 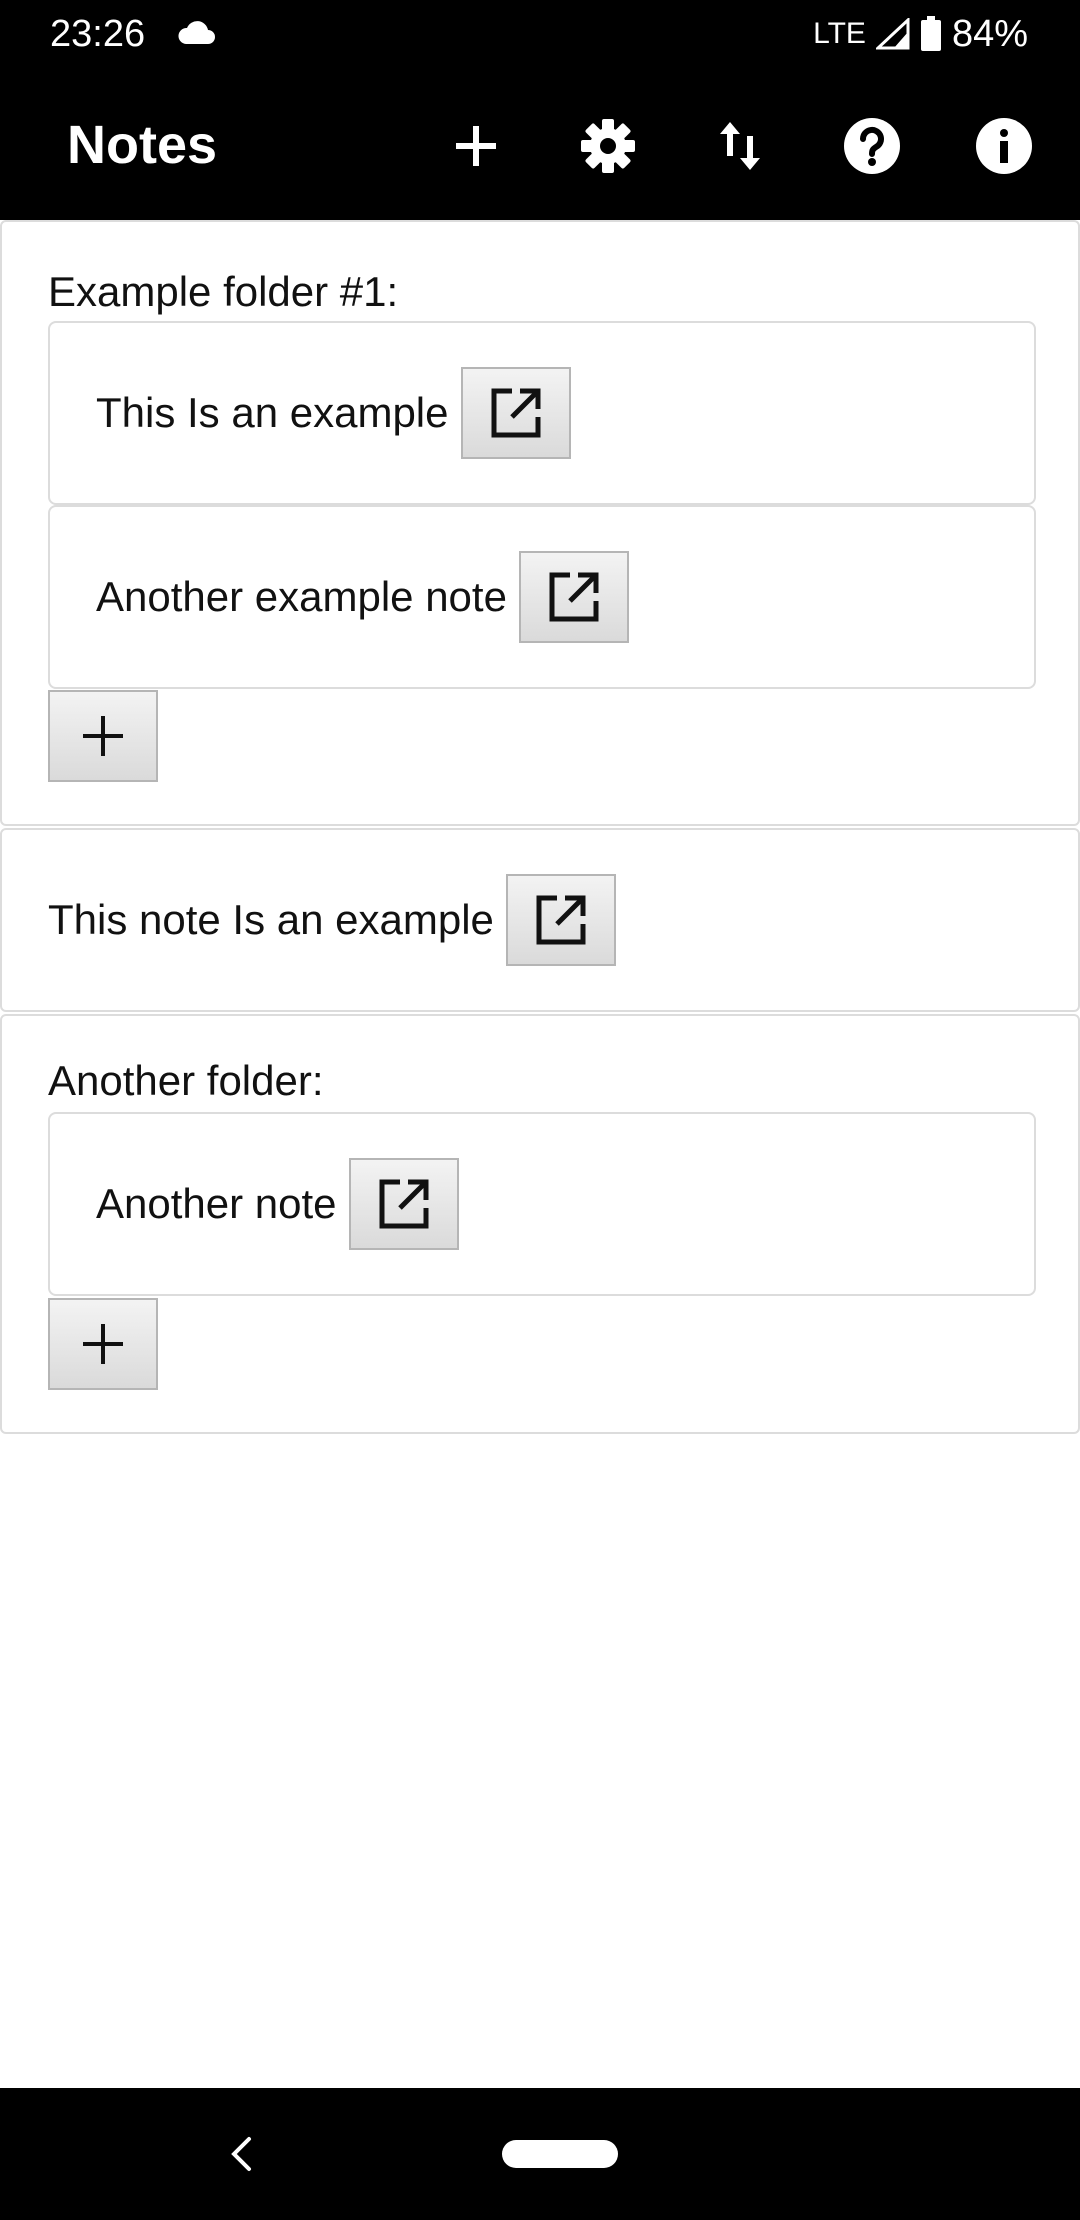 What do you see at coordinates (98, 34) in the screenshot?
I see `status-time: 23:26` at bounding box center [98, 34].